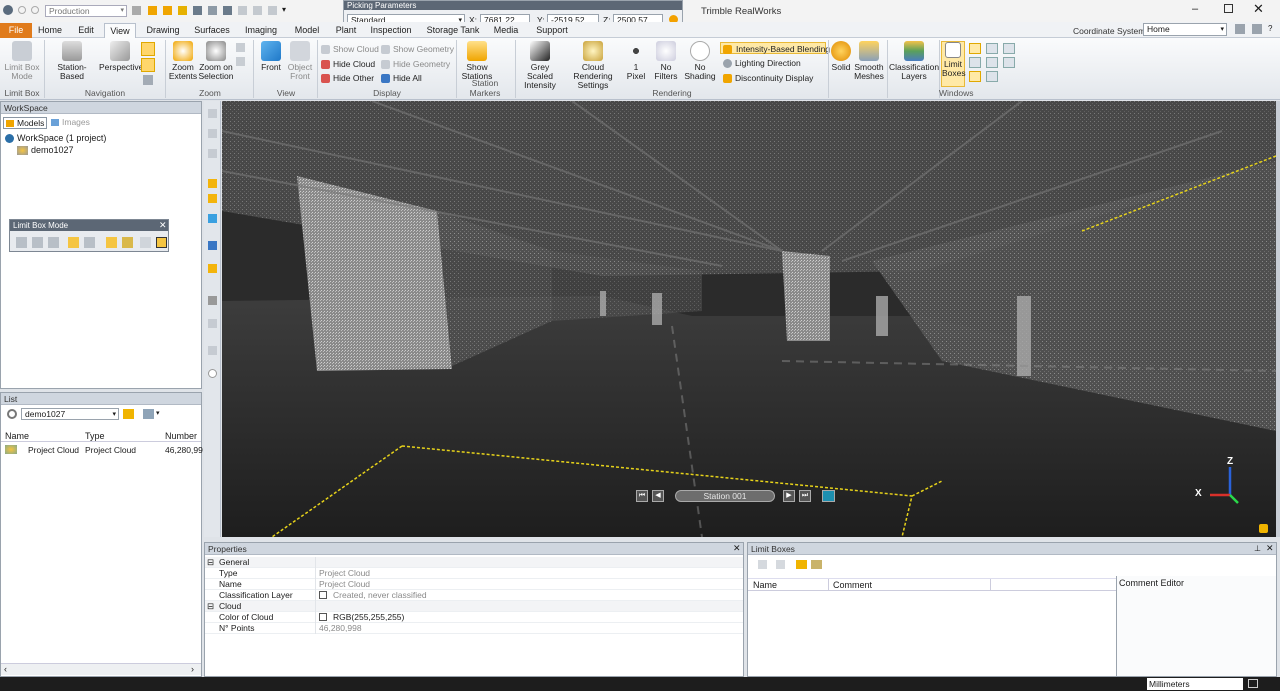 The height and width of the screenshot is (691, 1280). What do you see at coordinates (284, 9) in the screenshot?
I see `customize-icon: ▾` at bounding box center [284, 9].